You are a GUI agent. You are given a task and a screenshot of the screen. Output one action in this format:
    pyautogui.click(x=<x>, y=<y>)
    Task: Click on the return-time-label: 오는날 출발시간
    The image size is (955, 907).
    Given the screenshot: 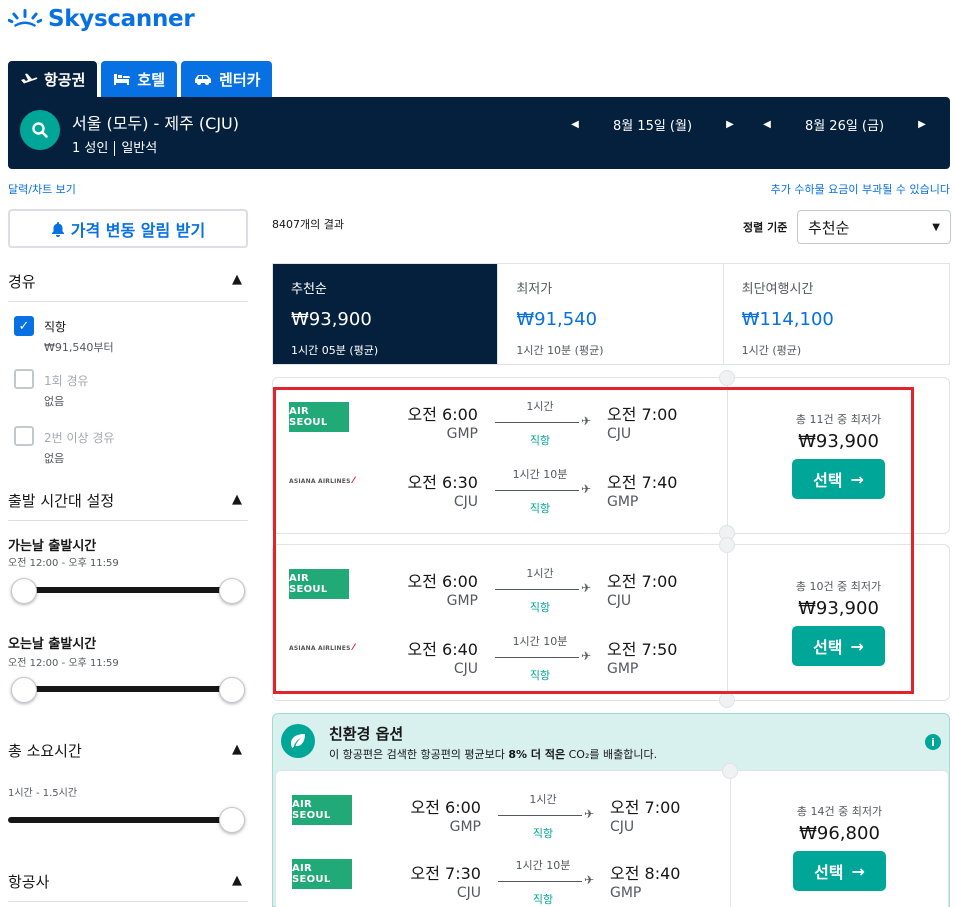 What is the action you would take?
    pyautogui.click(x=52, y=644)
    